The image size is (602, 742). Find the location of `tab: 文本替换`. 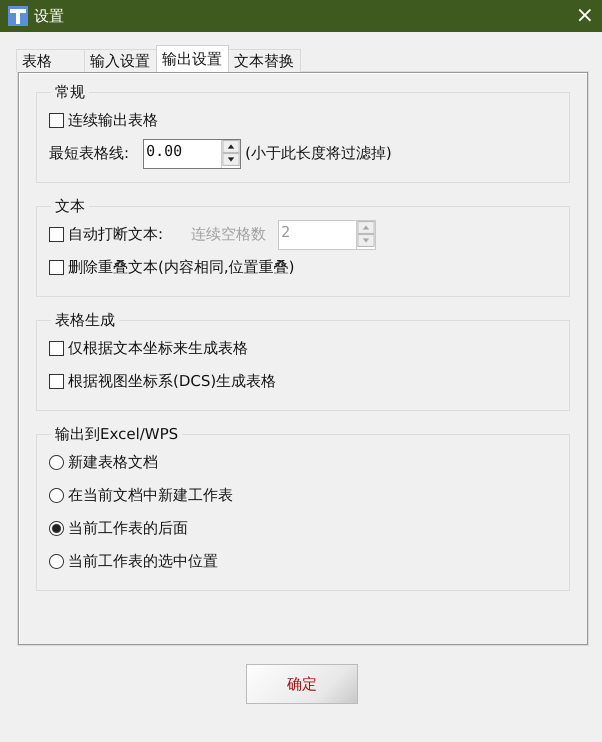

tab: 文本替换 is located at coordinates (264, 60).